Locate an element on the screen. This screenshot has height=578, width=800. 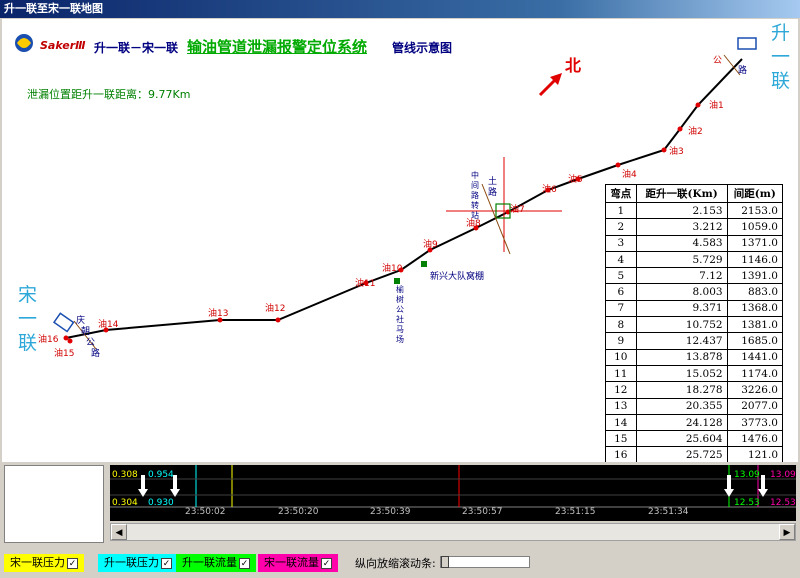
mid-road-label-1: 中 间 路 转 站 is located at coordinates (475, 195).